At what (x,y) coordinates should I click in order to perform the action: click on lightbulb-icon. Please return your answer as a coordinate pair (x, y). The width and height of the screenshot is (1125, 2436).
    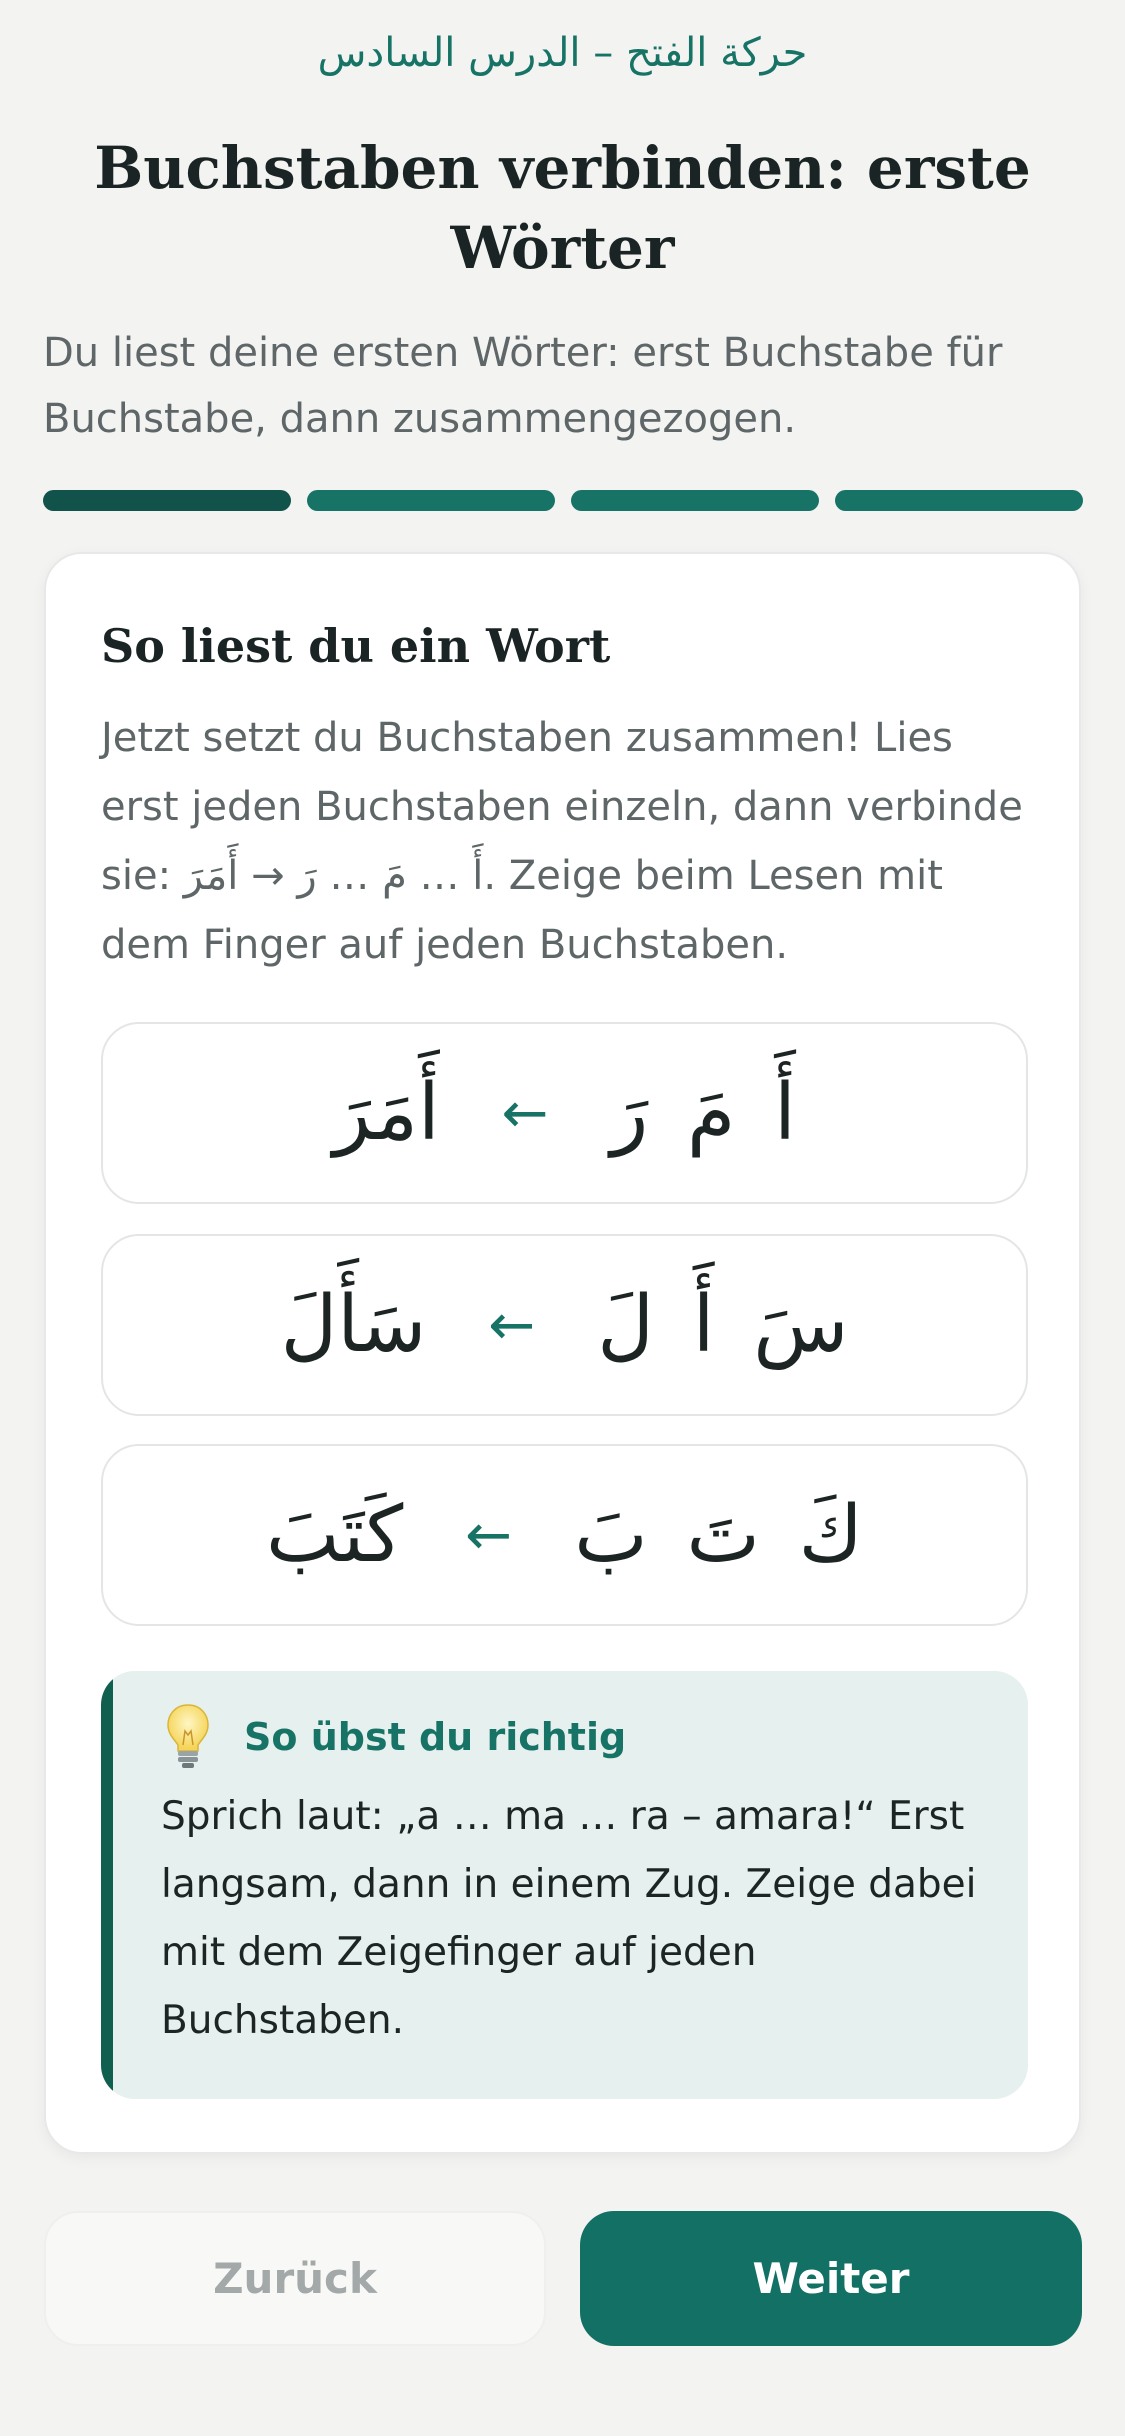
    Looking at the image, I should click on (188, 1736).